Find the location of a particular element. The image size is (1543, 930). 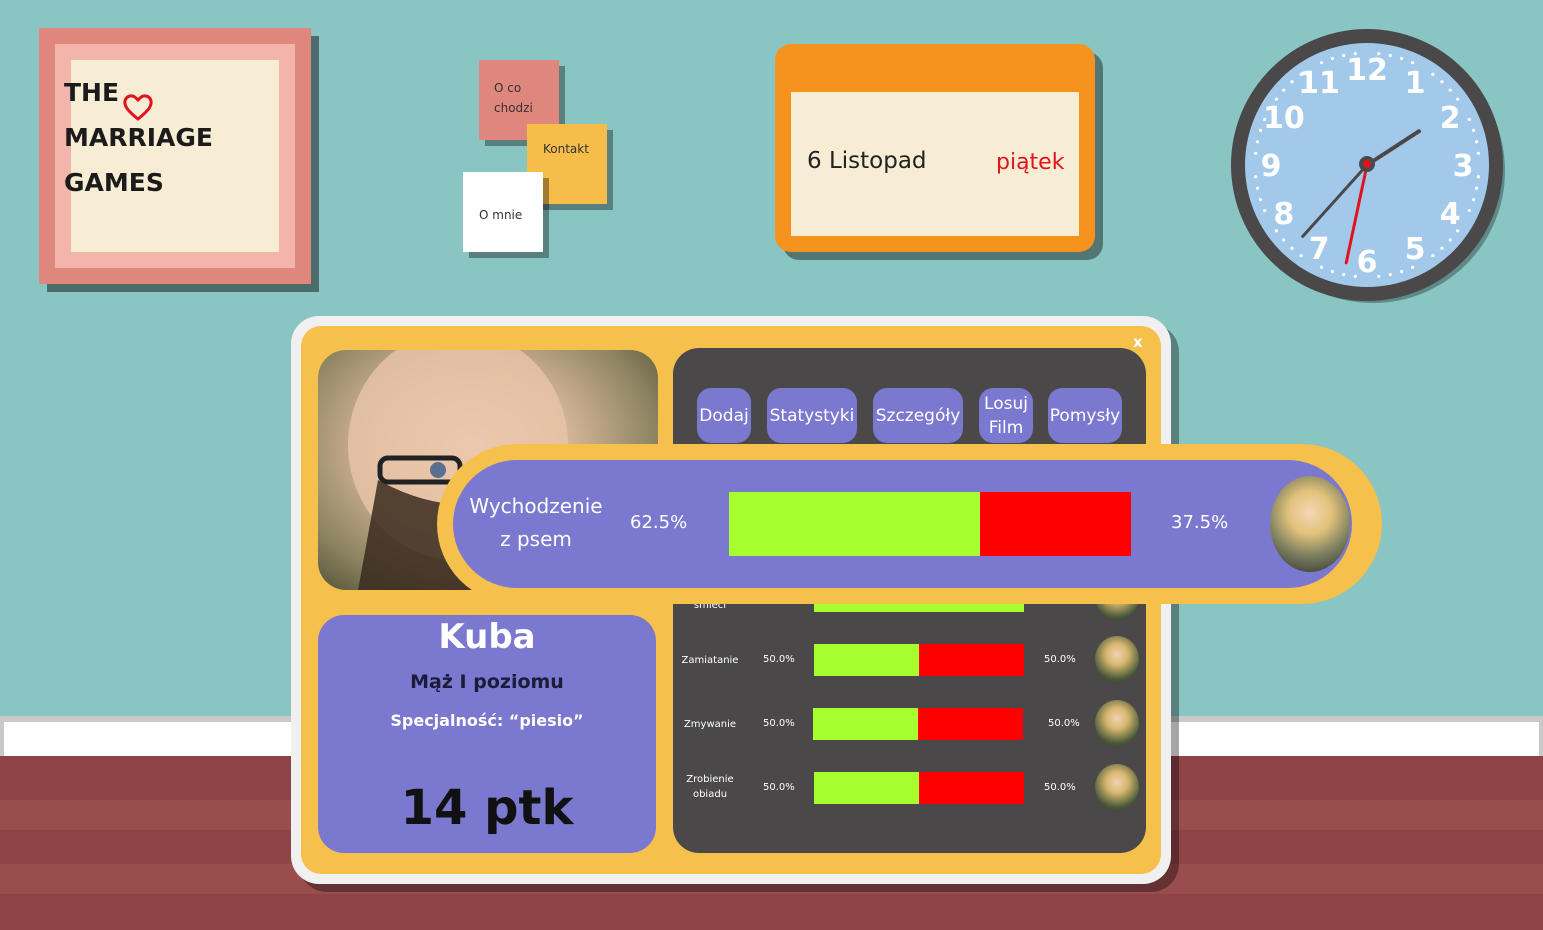

popup-chore-line-2: z psem is located at coordinates (536, 539).